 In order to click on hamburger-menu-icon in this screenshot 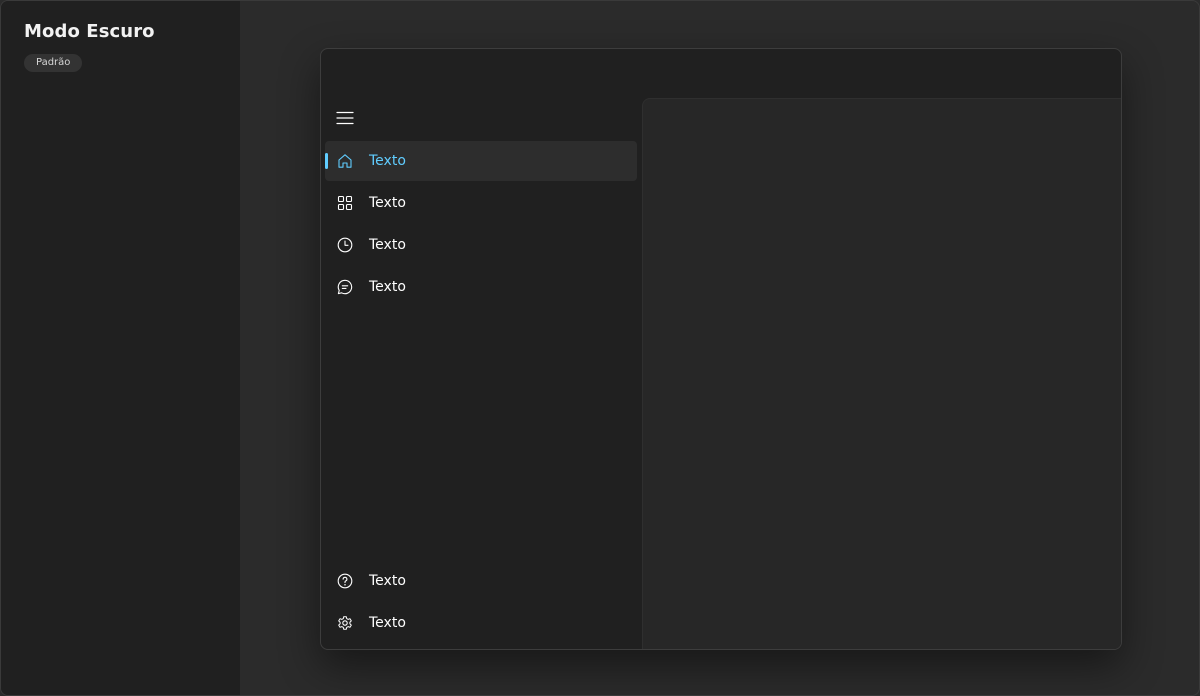, I will do `click(345, 118)`.